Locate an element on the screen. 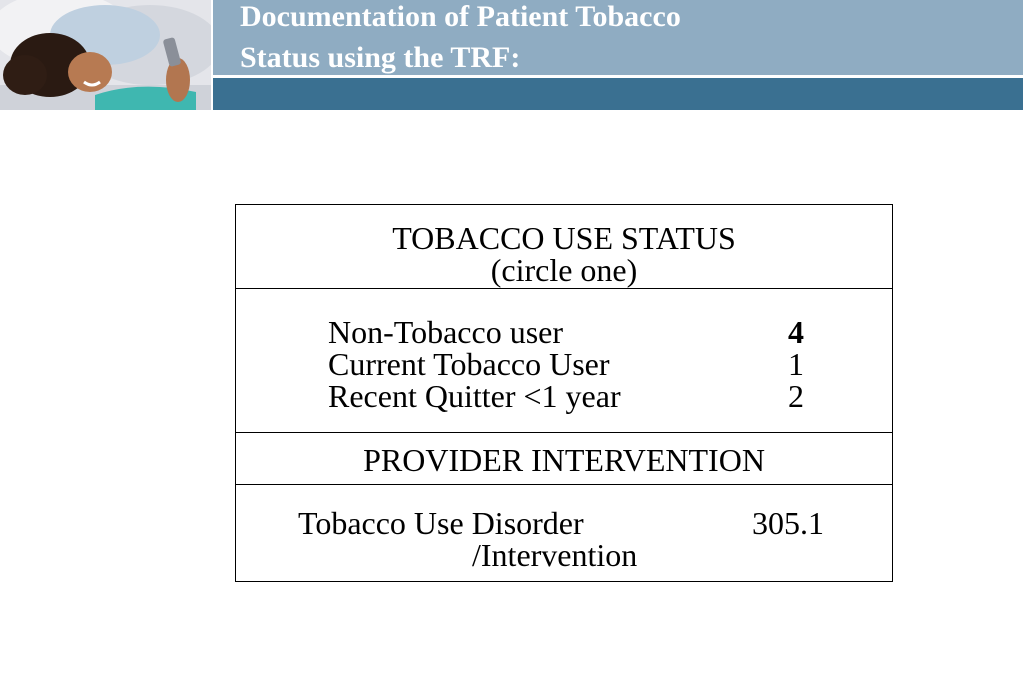 The height and width of the screenshot is (682, 1023). provider-intervention-heading: PROVIDER INTERVENTION is located at coordinates (564, 460).